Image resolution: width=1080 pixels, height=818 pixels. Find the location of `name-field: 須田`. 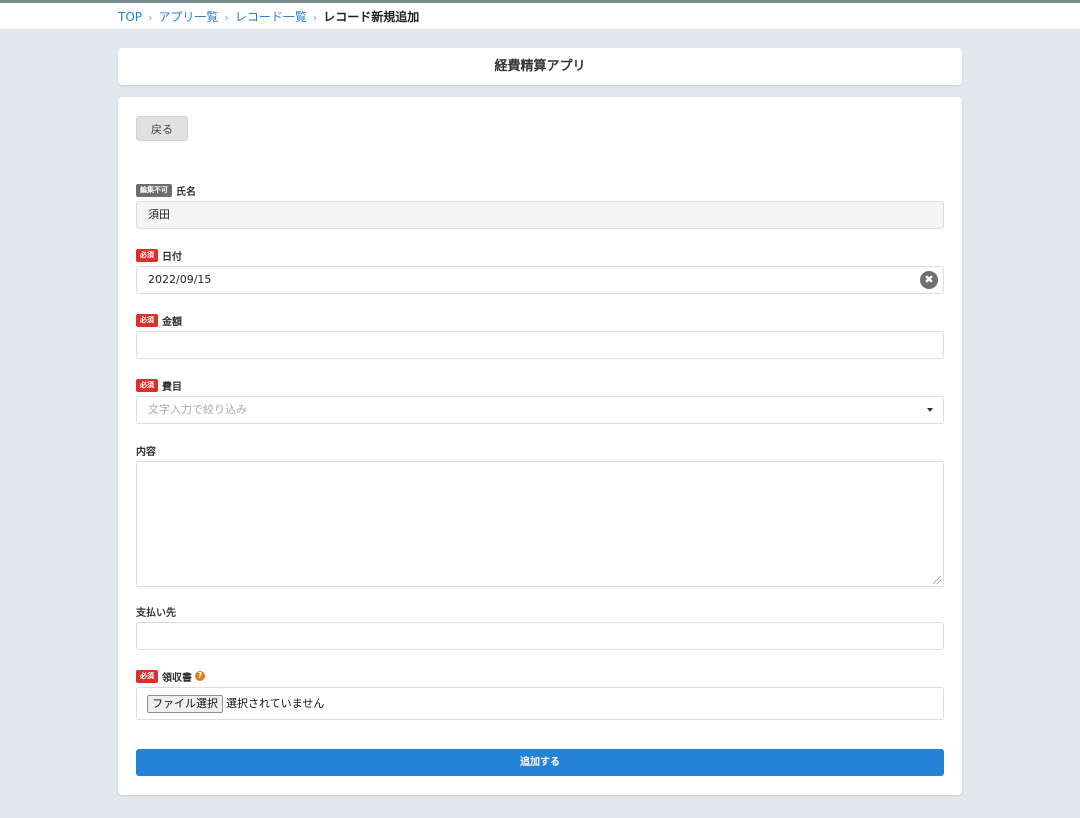

name-field: 須田 is located at coordinates (540, 215).